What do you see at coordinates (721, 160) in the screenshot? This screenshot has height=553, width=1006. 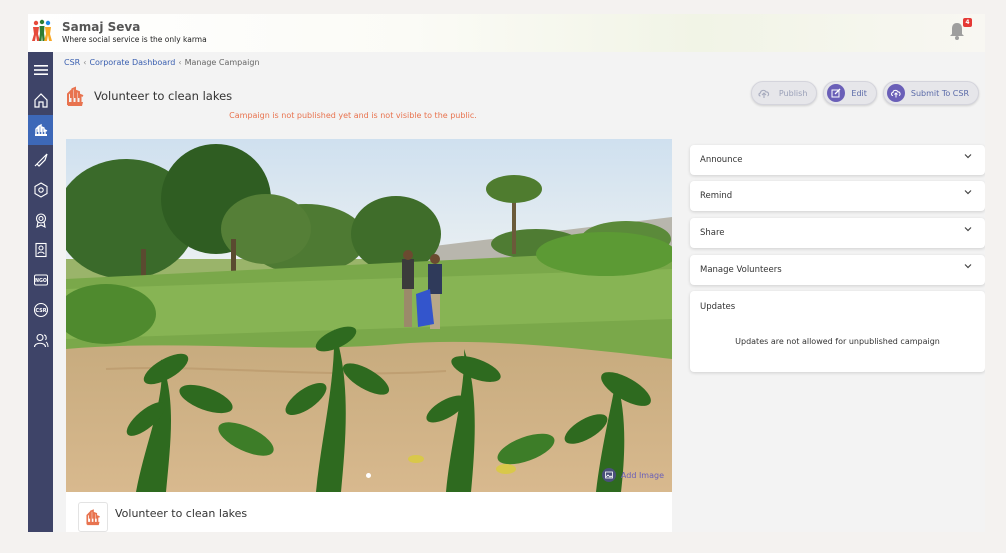 I see `announce-label: Announce` at bounding box center [721, 160].